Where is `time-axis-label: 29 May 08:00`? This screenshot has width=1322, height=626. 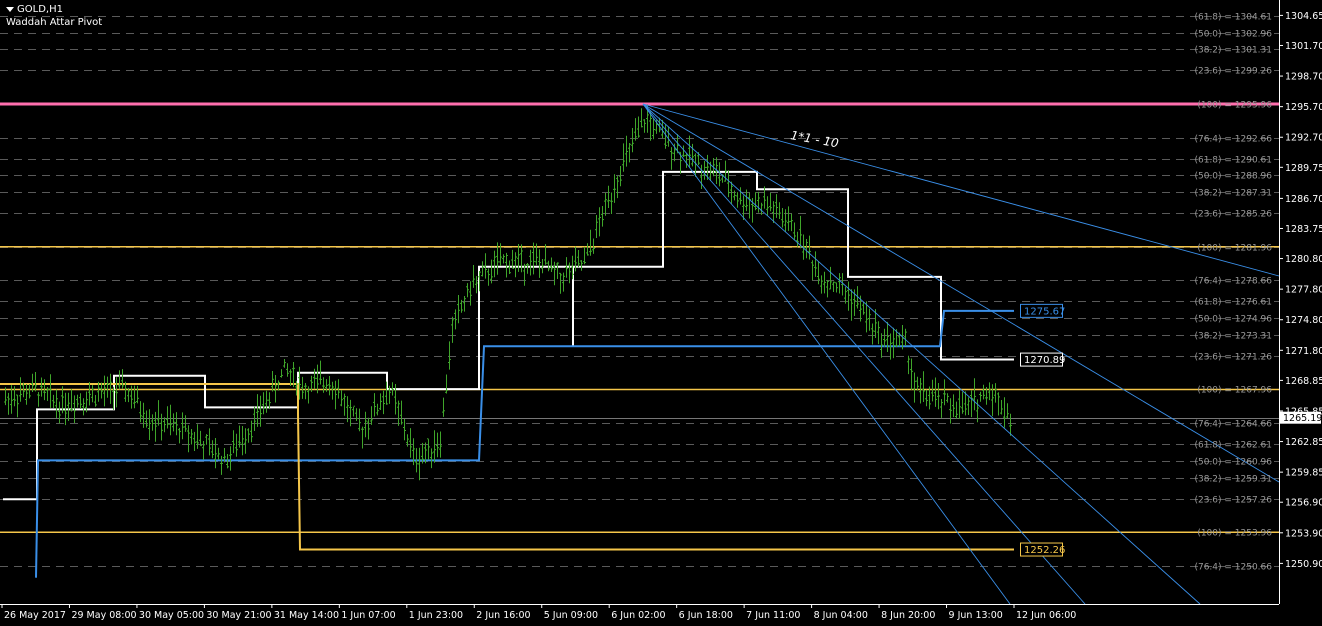 time-axis-label: 29 May 08:00 is located at coordinates (103, 615).